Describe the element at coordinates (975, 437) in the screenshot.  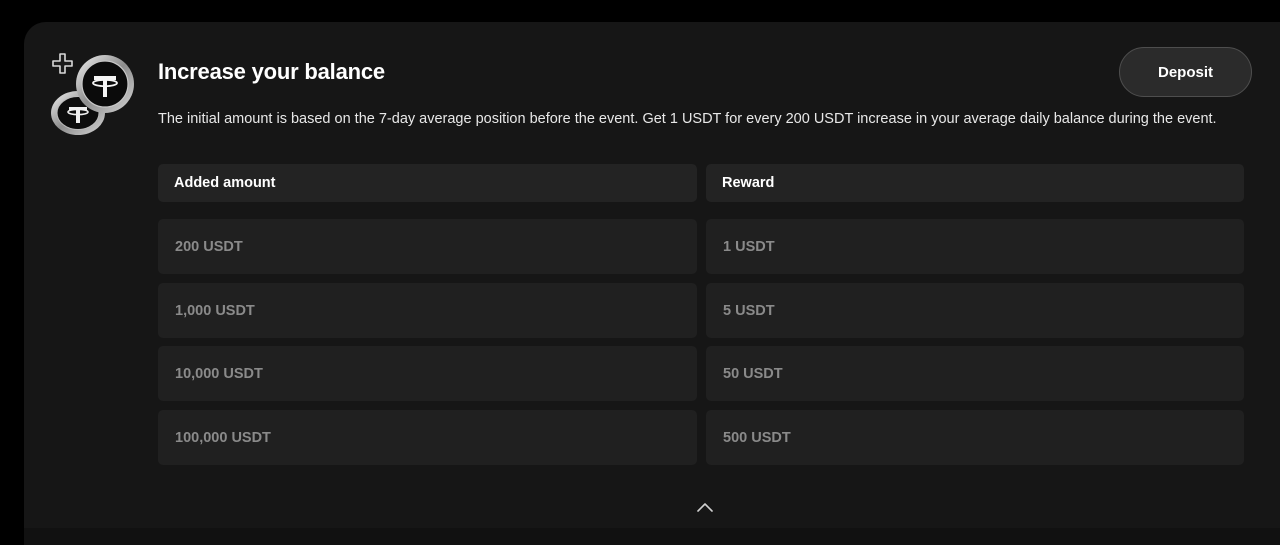
I see `table-cell-reward: 500 USDT` at that location.